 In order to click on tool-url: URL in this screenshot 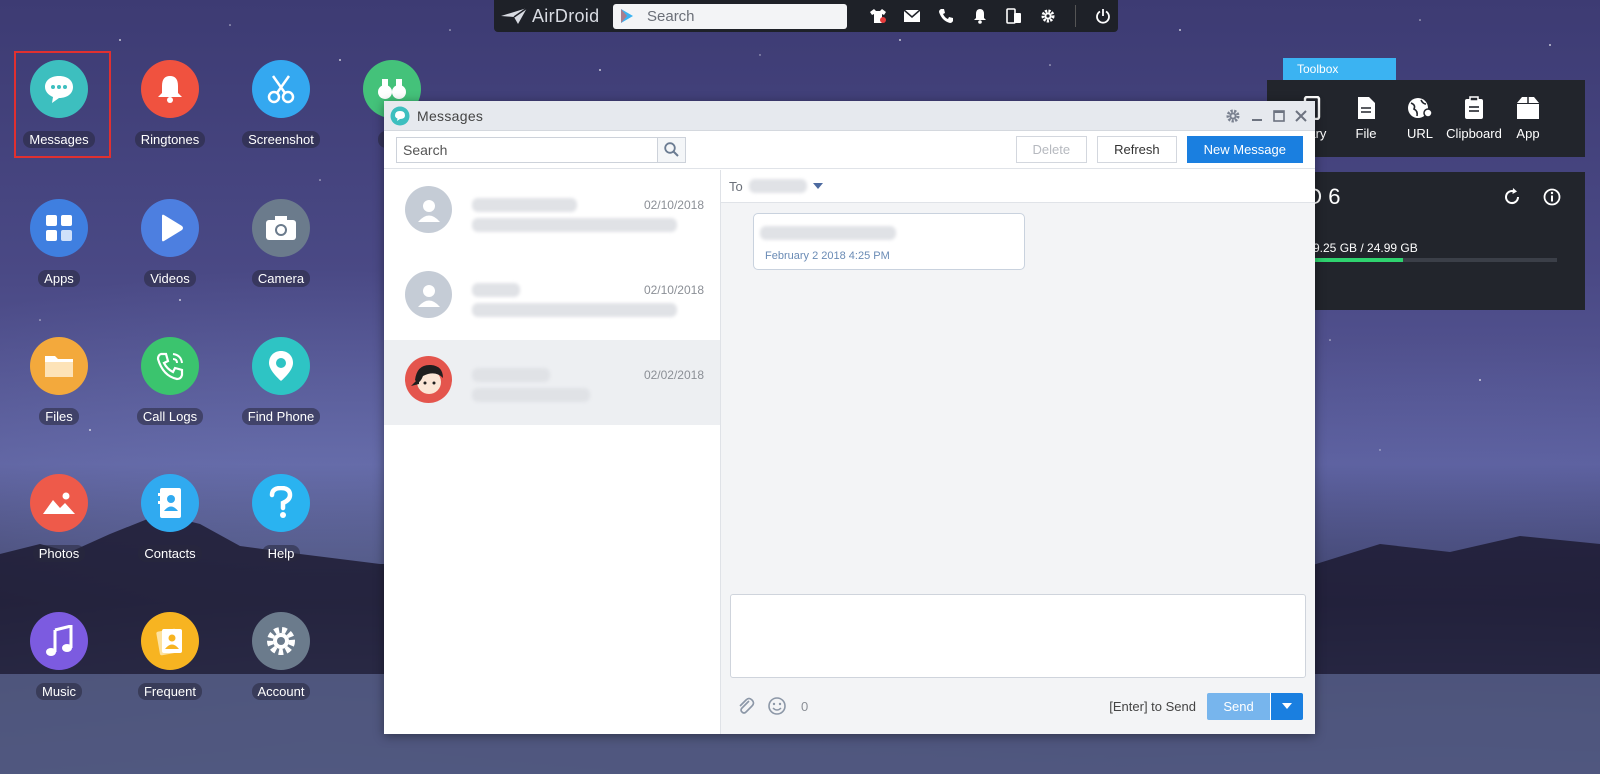, I will do `click(1420, 118)`.